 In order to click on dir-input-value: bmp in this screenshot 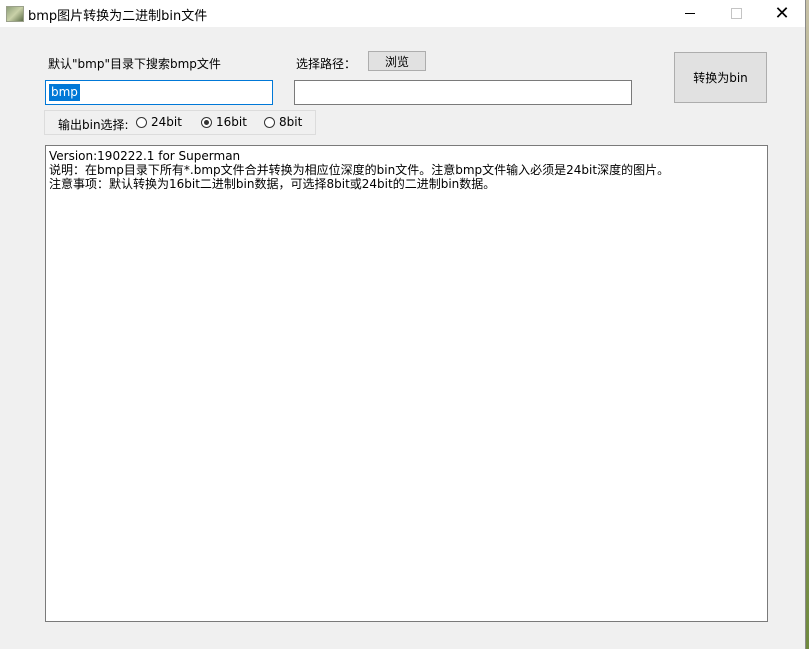, I will do `click(64, 92)`.